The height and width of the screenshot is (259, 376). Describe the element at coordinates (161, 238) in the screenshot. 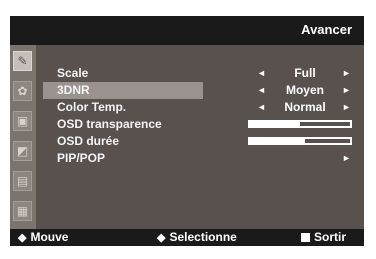

I see `leftright-arrow-icon: ◆` at that location.